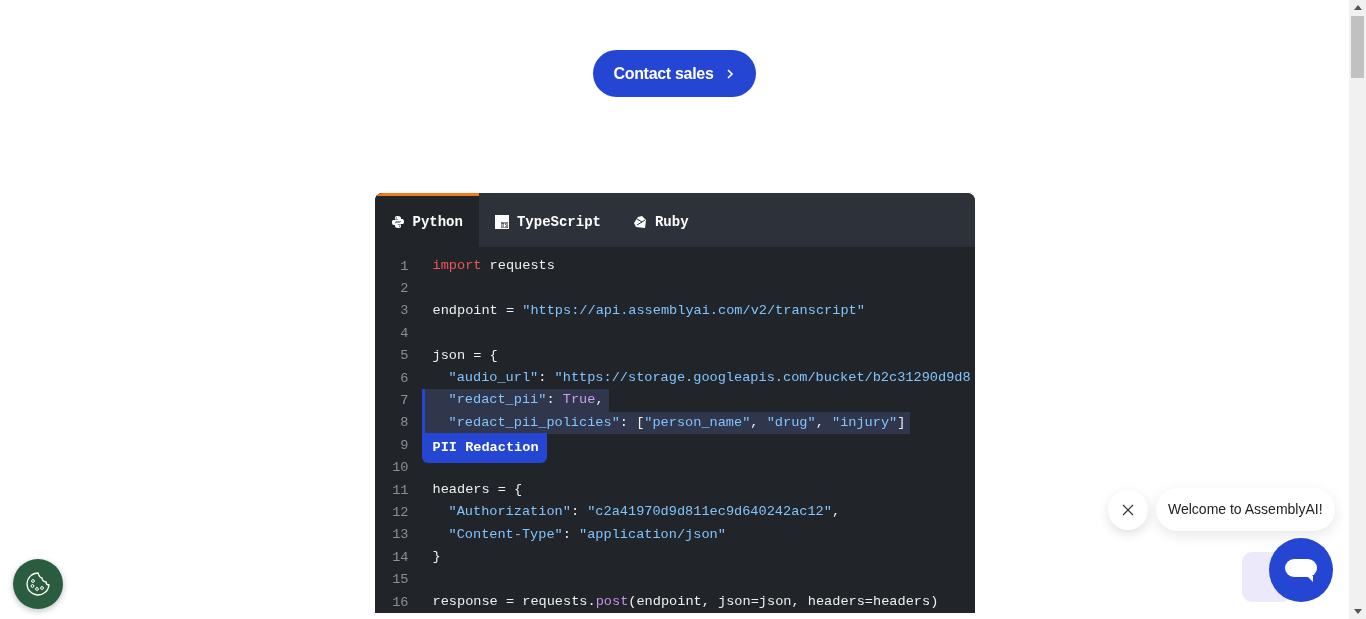 The height and width of the screenshot is (619, 1366). What do you see at coordinates (1128, 509) in the screenshot?
I see `close-icon` at bounding box center [1128, 509].